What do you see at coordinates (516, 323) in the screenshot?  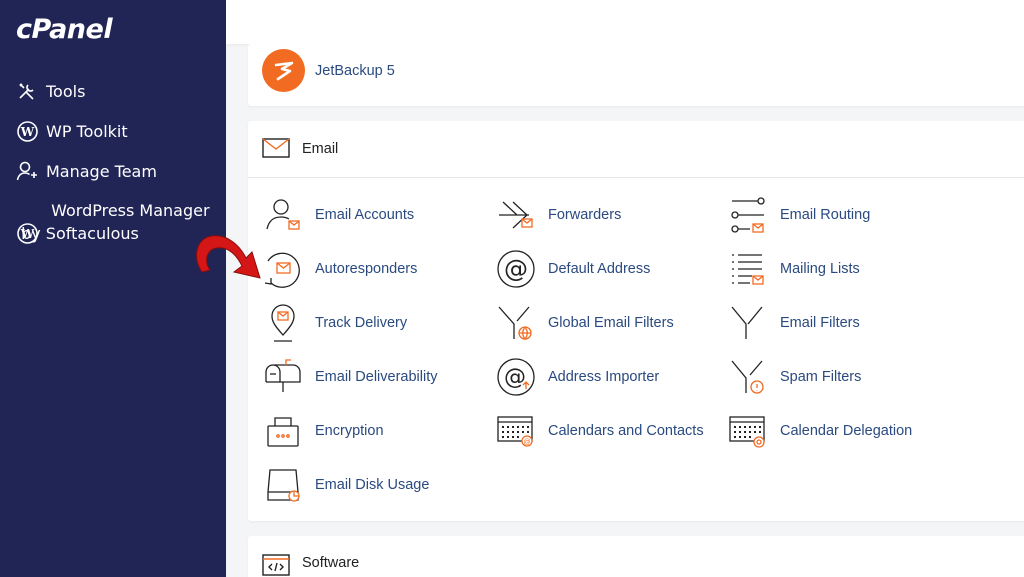 I see `global-email-filters-icon` at bounding box center [516, 323].